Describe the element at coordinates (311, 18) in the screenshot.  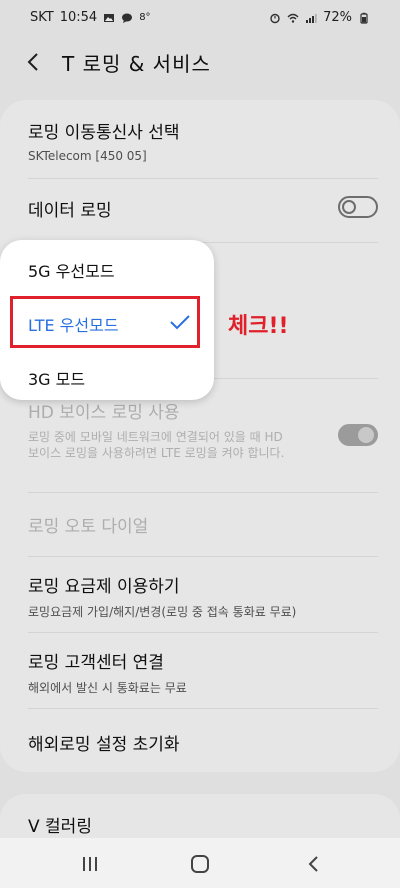
I see `signal-icon` at that location.